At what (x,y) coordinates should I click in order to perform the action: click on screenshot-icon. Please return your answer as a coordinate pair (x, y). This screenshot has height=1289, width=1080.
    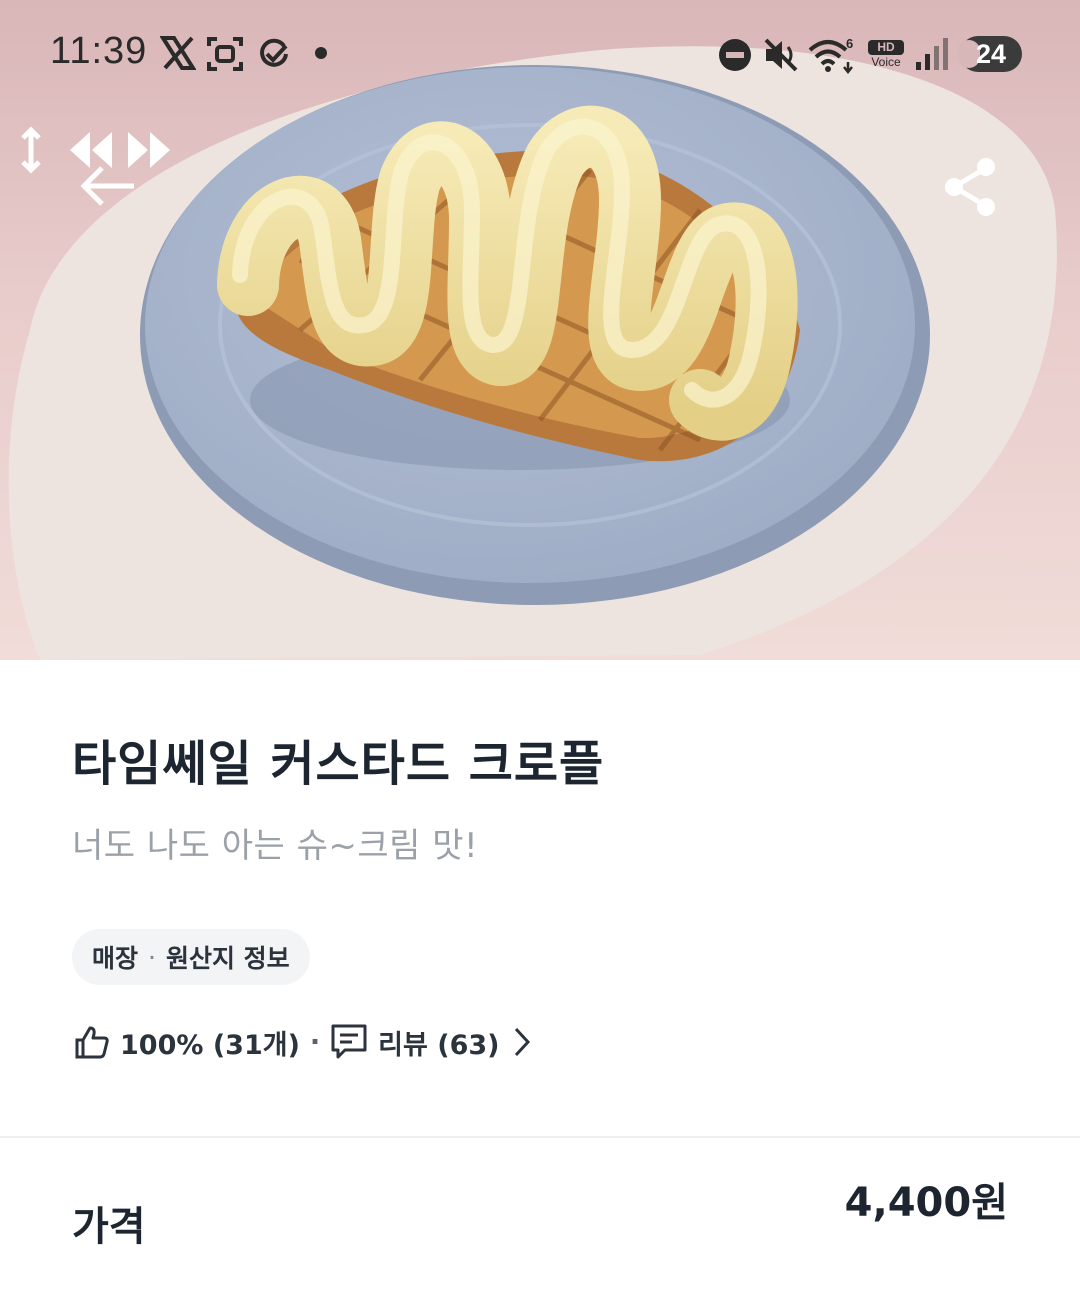
    Looking at the image, I should click on (225, 54).